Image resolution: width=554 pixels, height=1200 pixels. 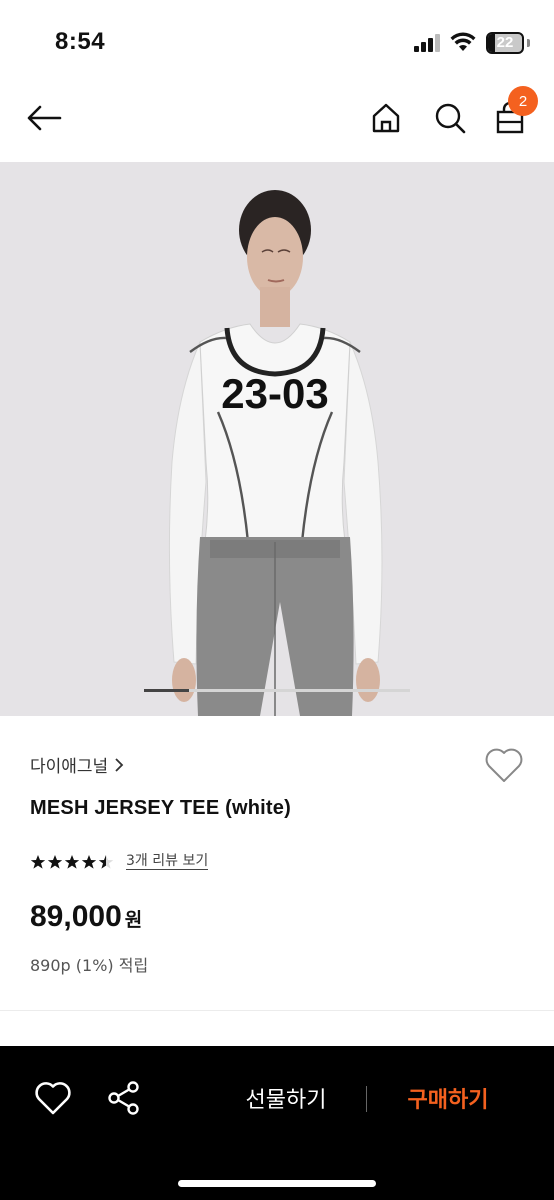 I want to click on reward-points: 890p (1%) 적립, so click(x=89, y=965).